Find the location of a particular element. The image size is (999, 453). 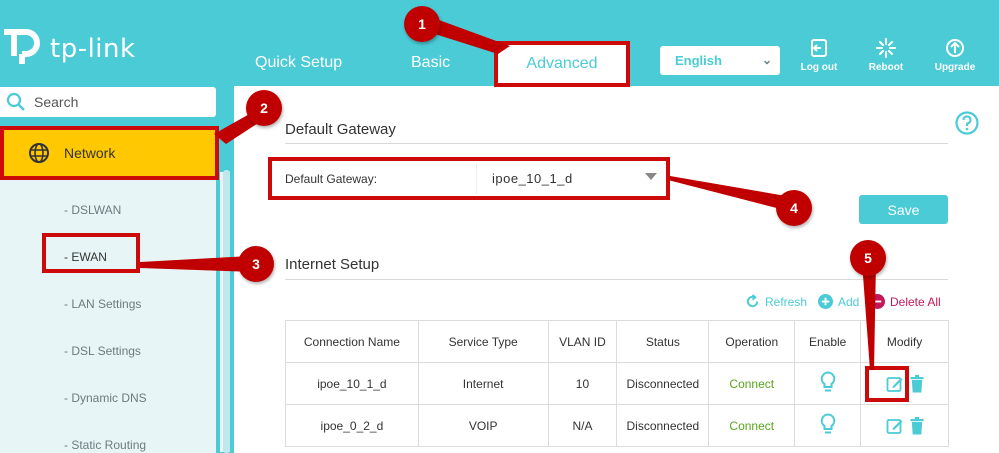

connection-name: ipoe_10_1_d is located at coordinates (352, 383).